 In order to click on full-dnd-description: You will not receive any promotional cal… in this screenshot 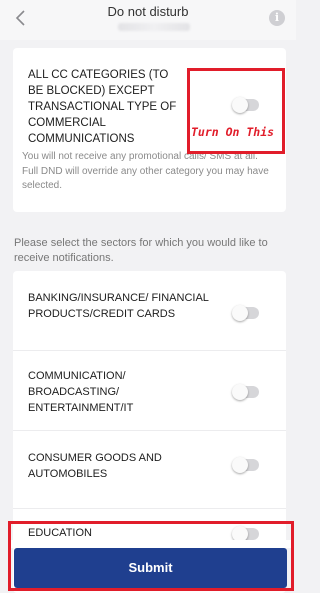, I will do `click(145, 171)`.